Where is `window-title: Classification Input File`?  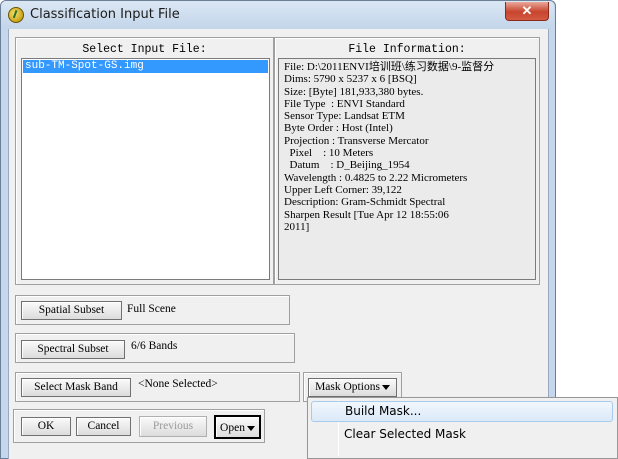 window-title: Classification Input File is located at coordinates (105, 14).